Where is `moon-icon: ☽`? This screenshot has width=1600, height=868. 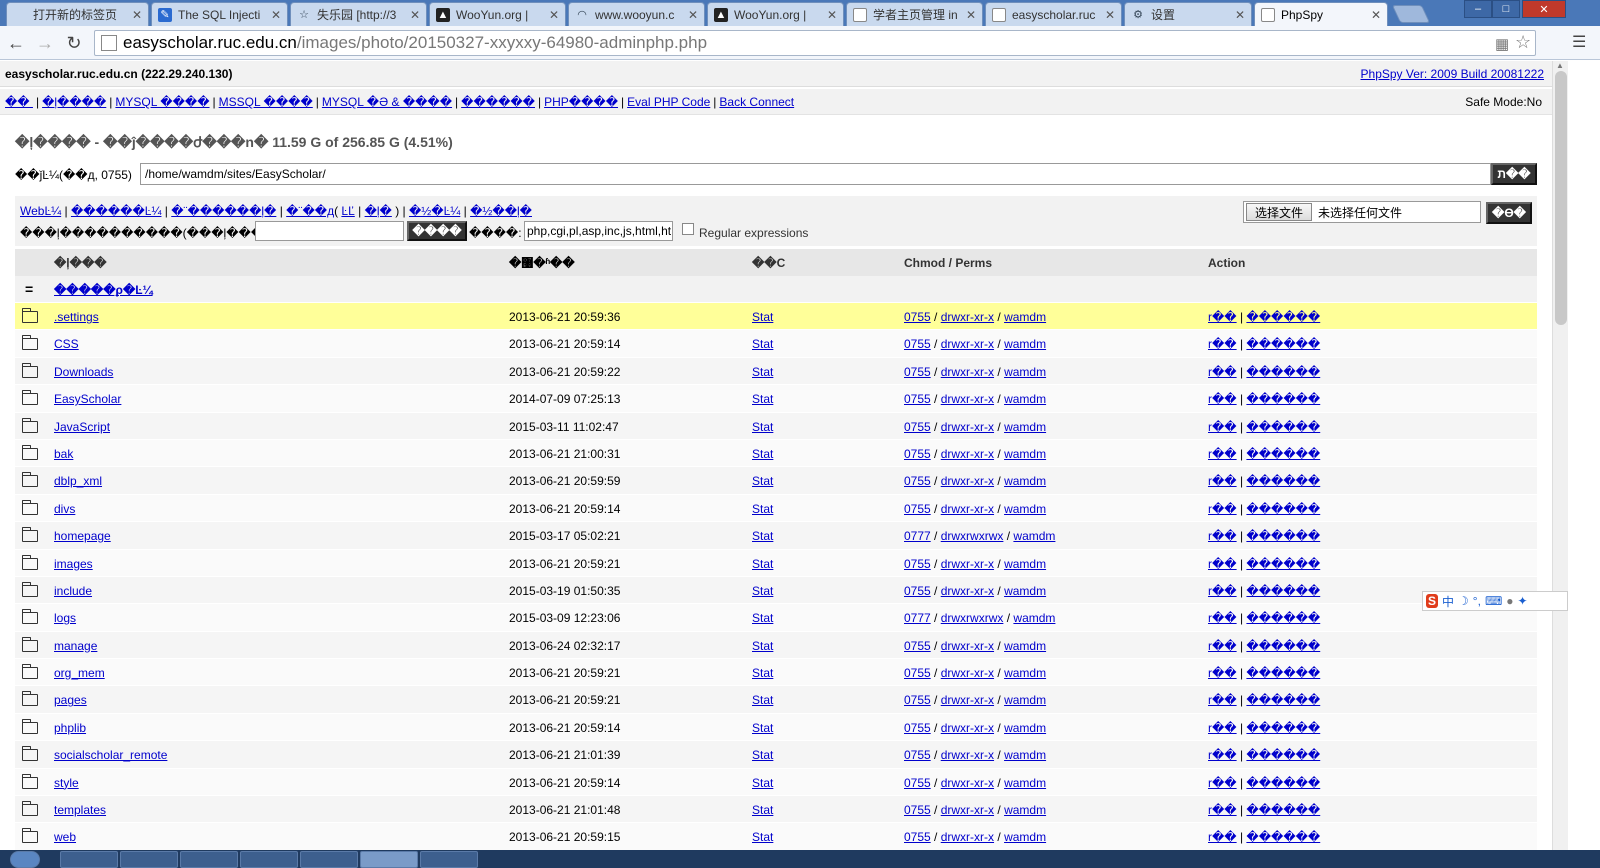
moon-icon: ☽ is located at coordinates (1463, 601).